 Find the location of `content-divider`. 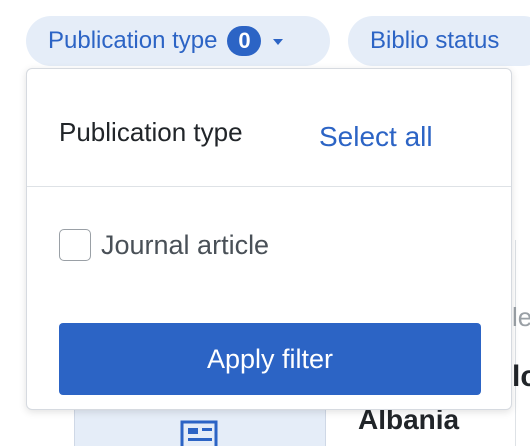

content-divider is located at coordinates (515, 343).